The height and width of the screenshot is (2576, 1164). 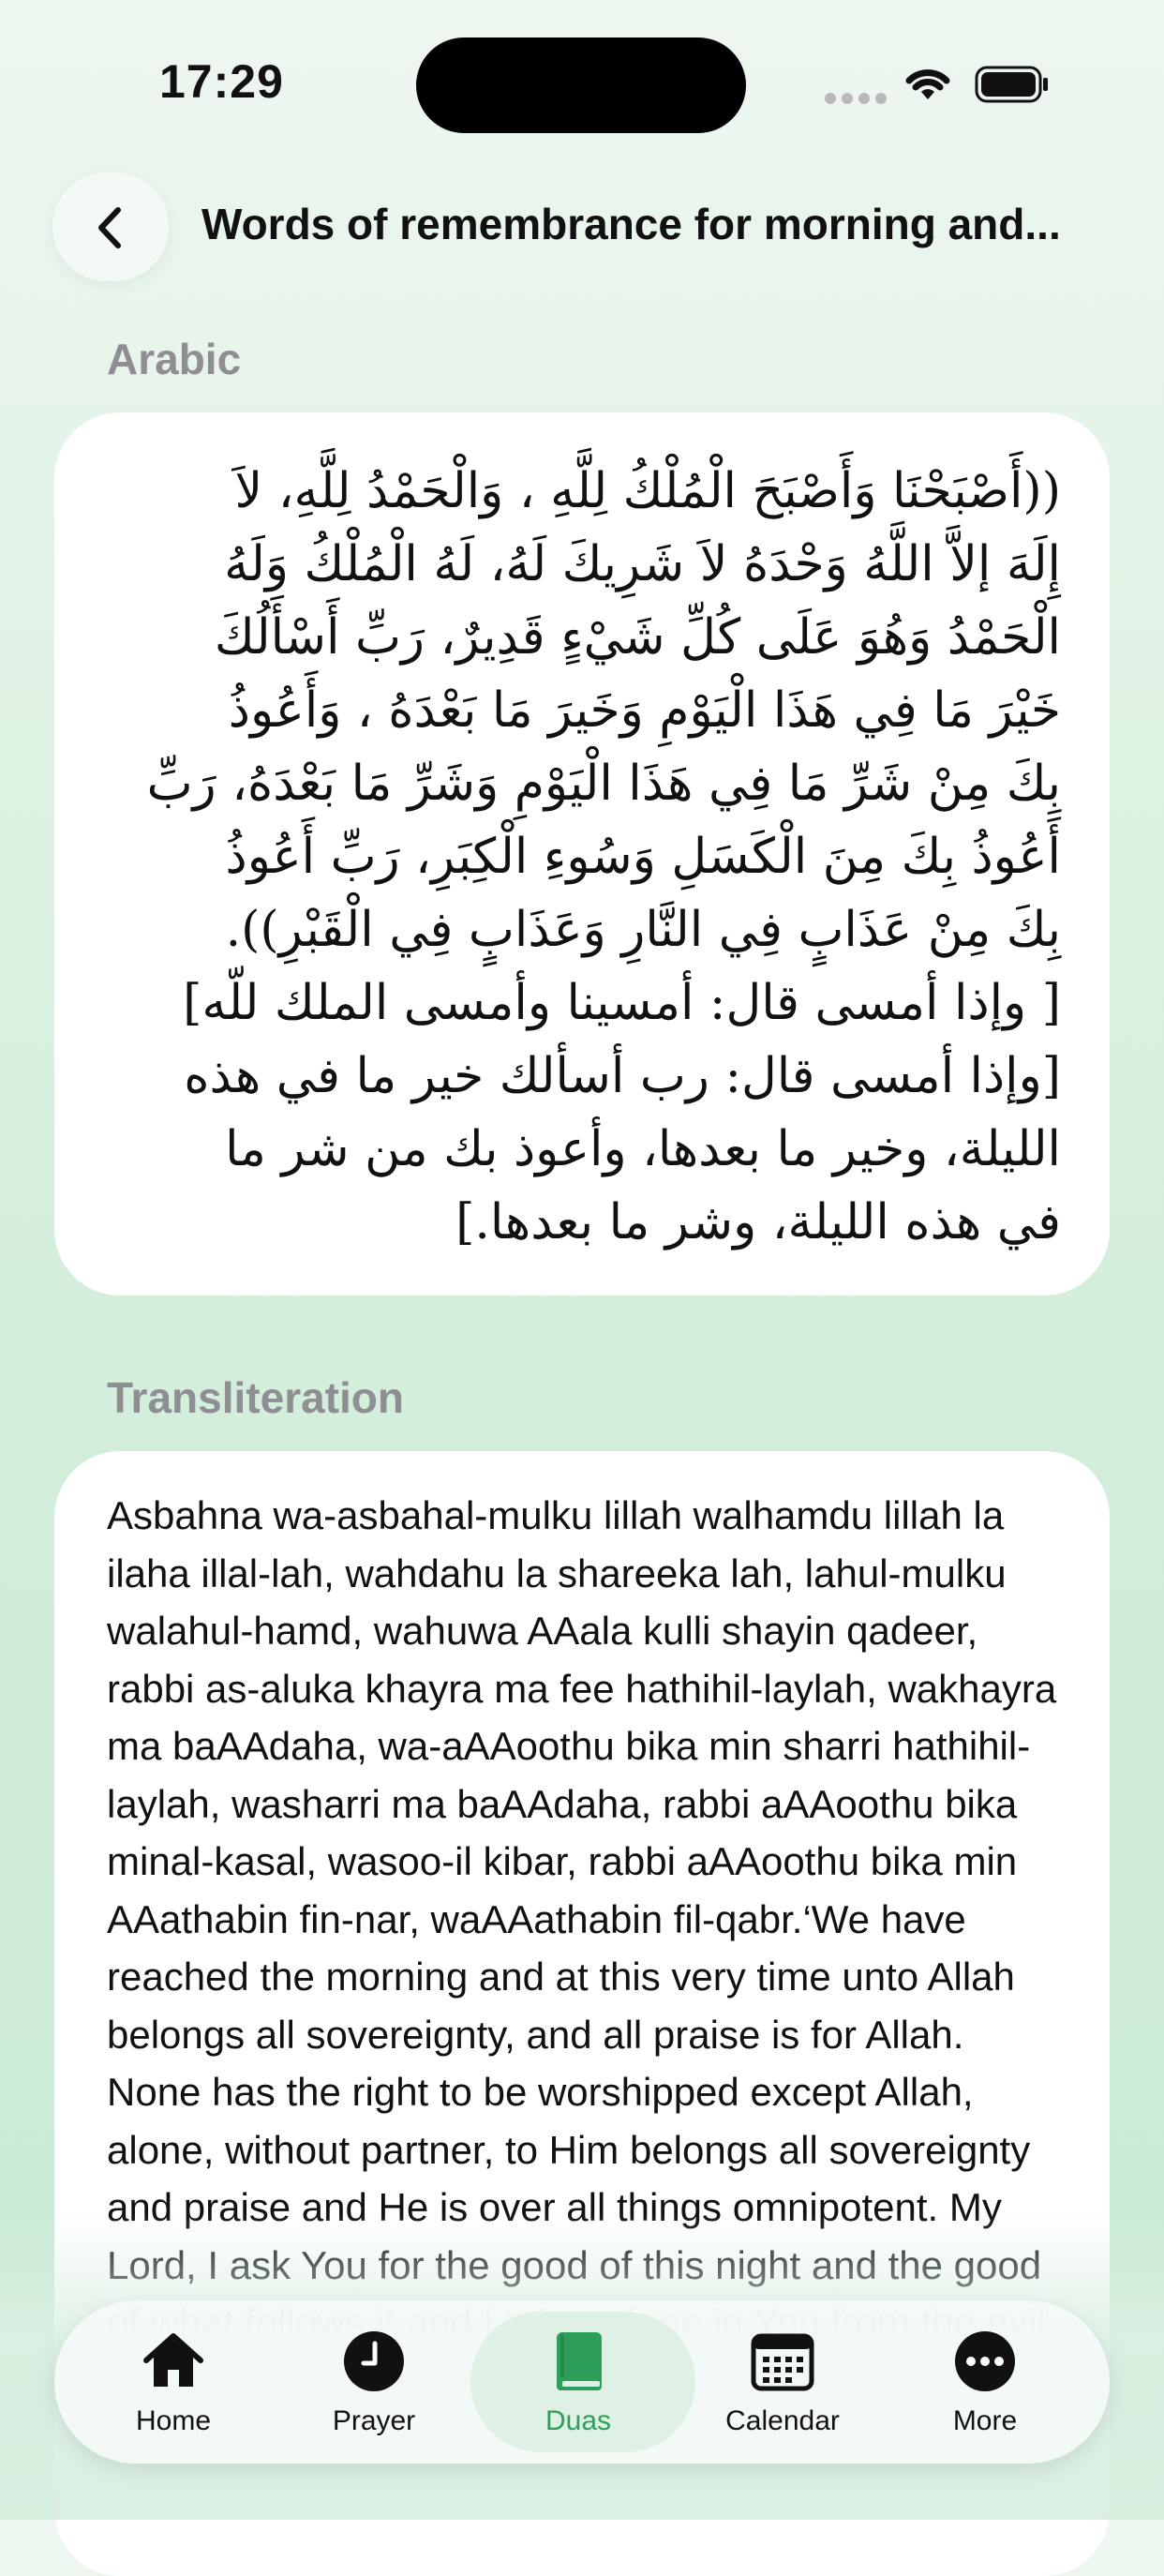 I want to click on back-button, so click(x=110, y=227).